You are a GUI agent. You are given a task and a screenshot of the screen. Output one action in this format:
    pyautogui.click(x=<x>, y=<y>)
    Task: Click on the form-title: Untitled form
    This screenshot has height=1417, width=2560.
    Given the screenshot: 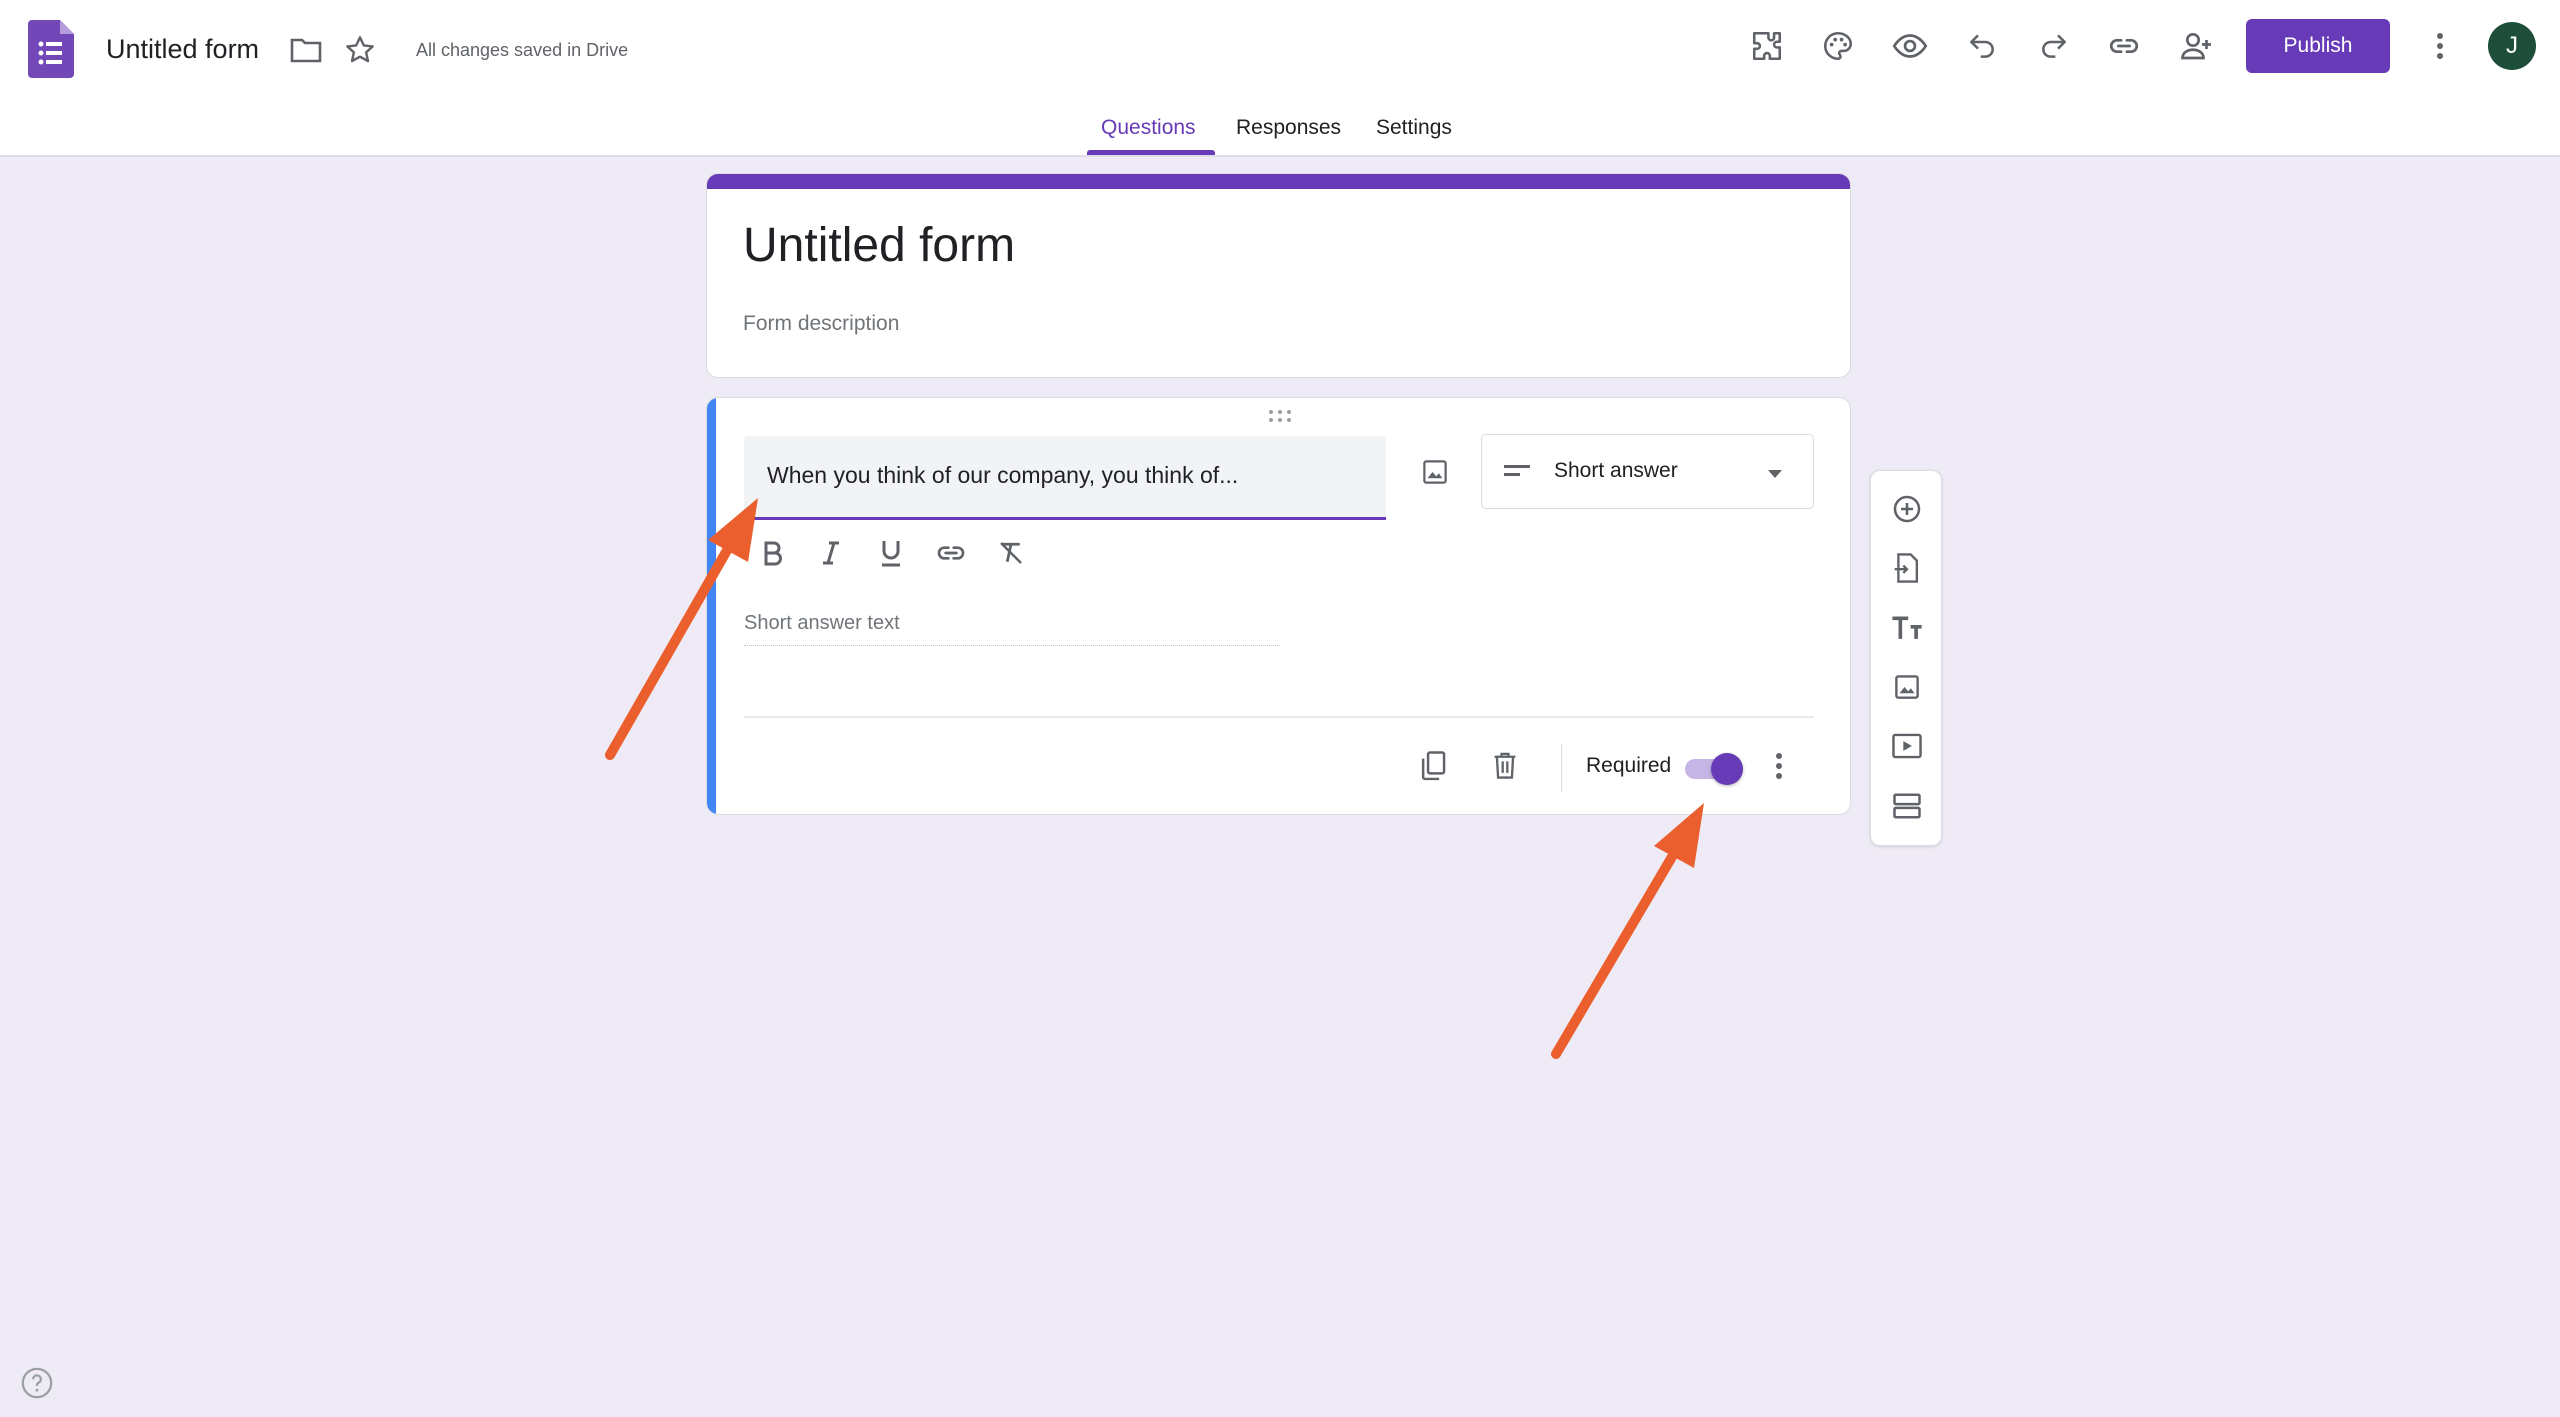 What is the action you would take?
    pyautogui.click(x=879, y=245)
    